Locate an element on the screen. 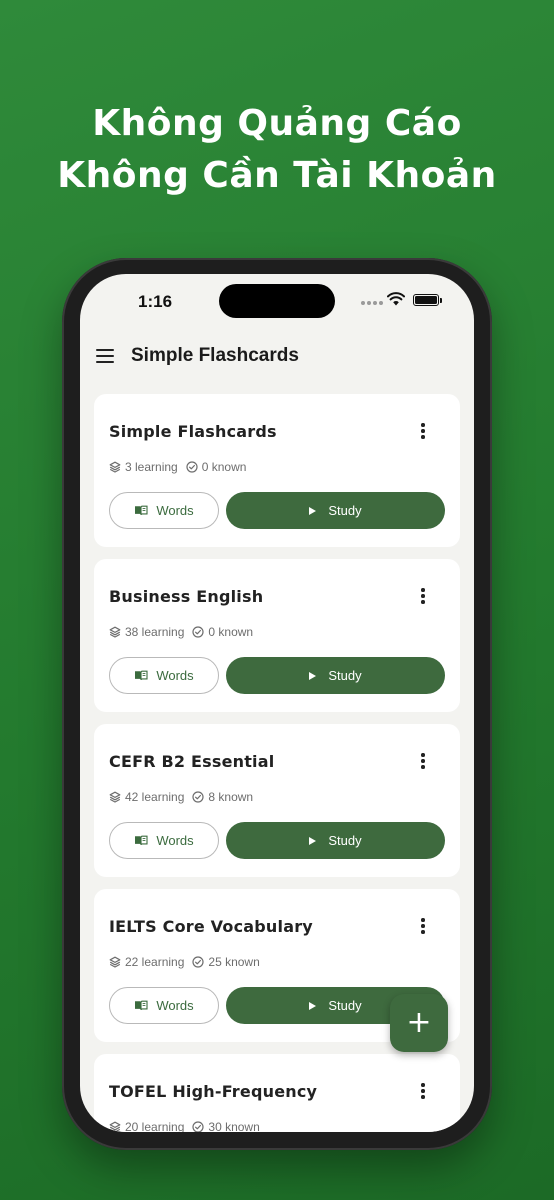 Image resolution: width=554 pixels, height=1200 pixels. add-deck-button: + is located at coordinates (419, 1023).